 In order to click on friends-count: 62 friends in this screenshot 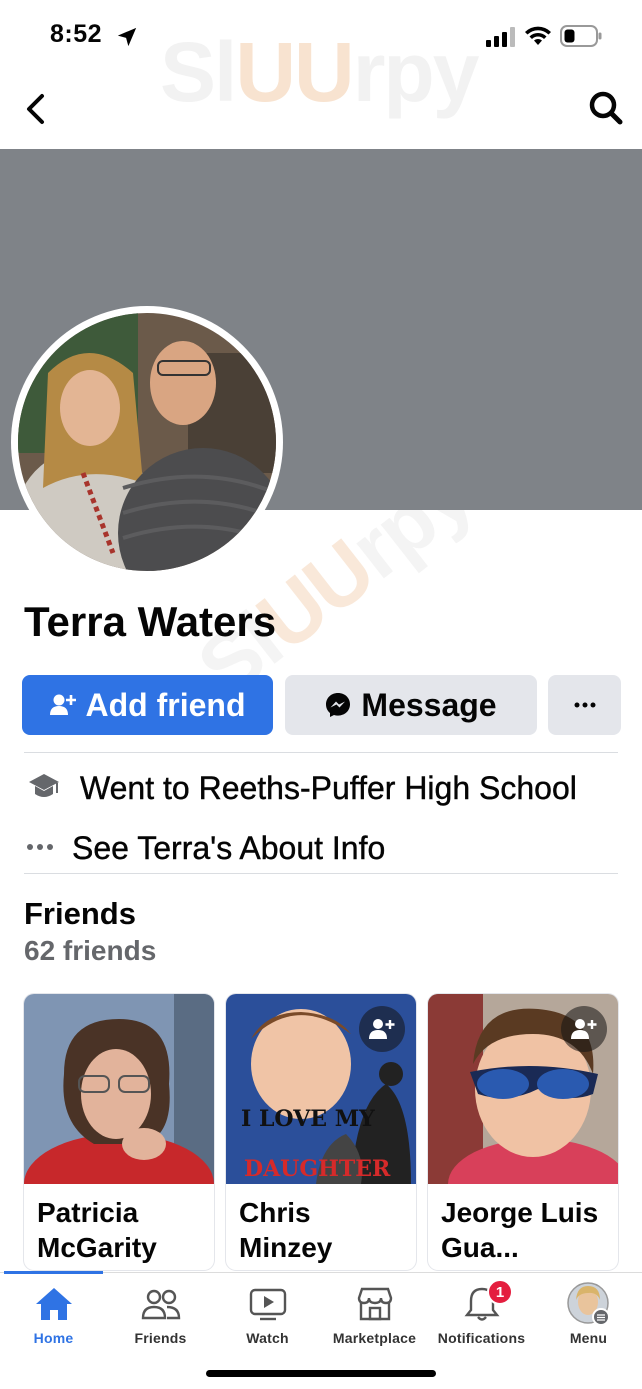, I will do `click(90, 951)`.